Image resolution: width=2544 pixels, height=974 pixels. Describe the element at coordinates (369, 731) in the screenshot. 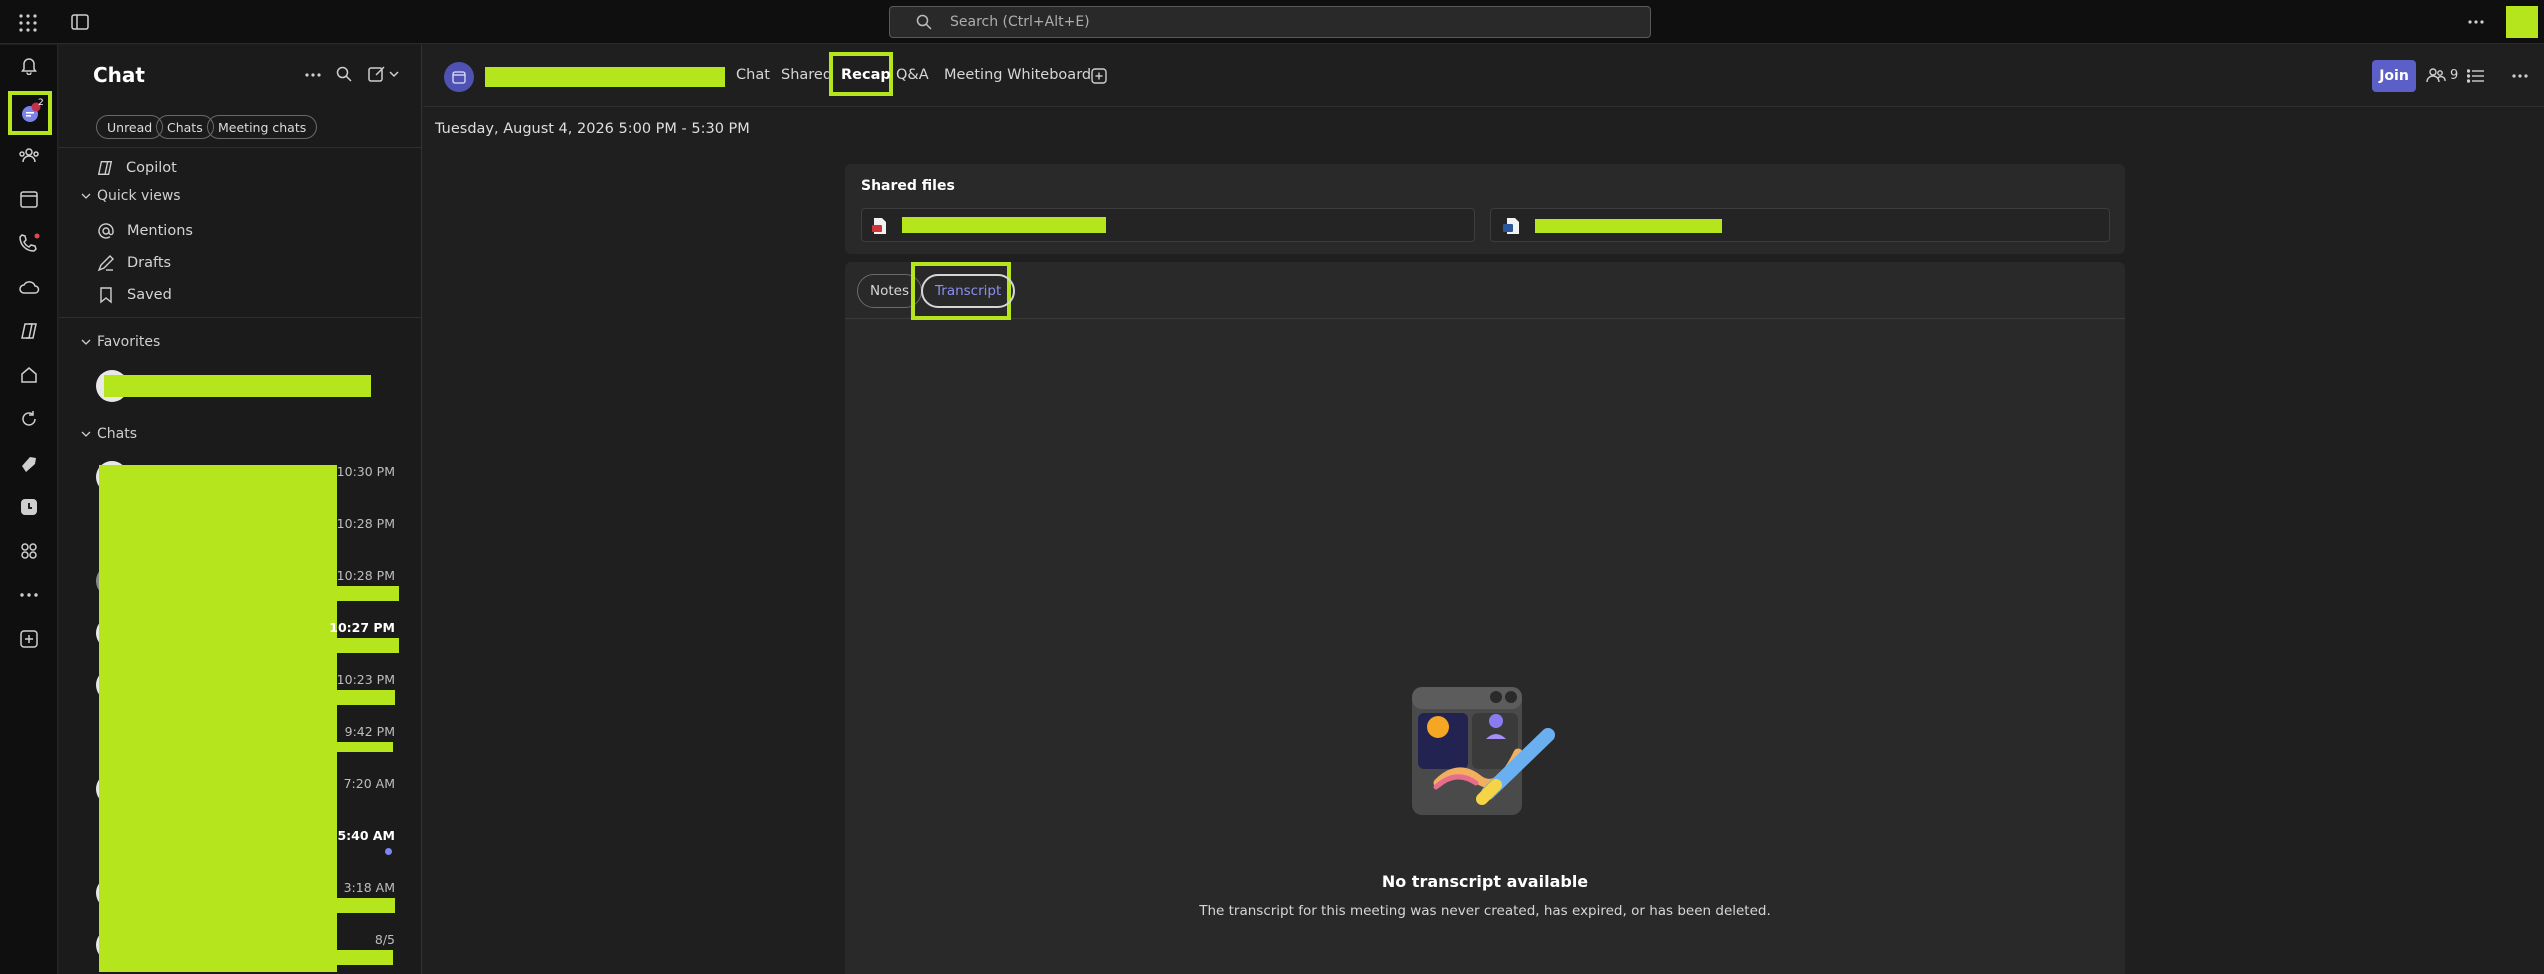

I see `chat-time: 9:42 PM` at that location.